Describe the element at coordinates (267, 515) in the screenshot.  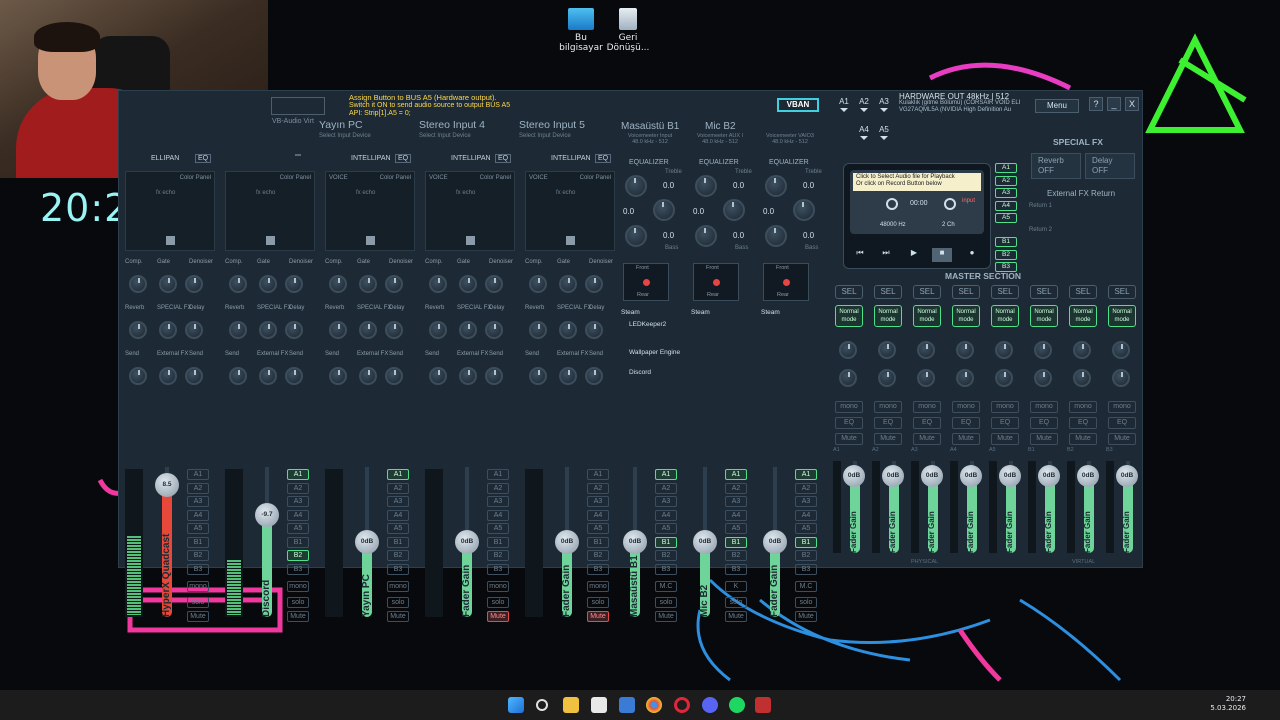
I see `fader-knob: -9.7` at that location.